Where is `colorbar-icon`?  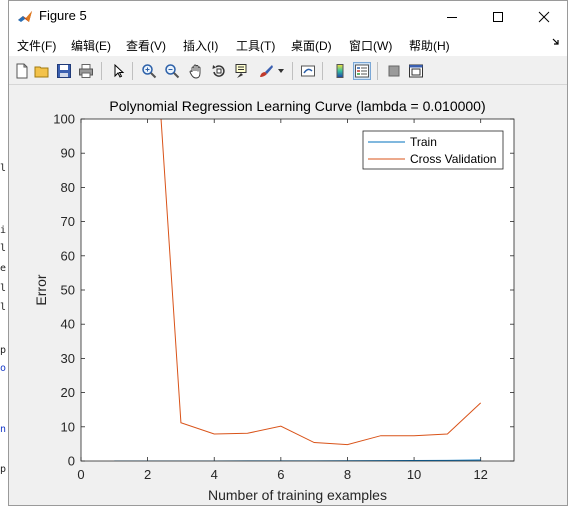 colorbar-icon is located at coordinates (340, 71).